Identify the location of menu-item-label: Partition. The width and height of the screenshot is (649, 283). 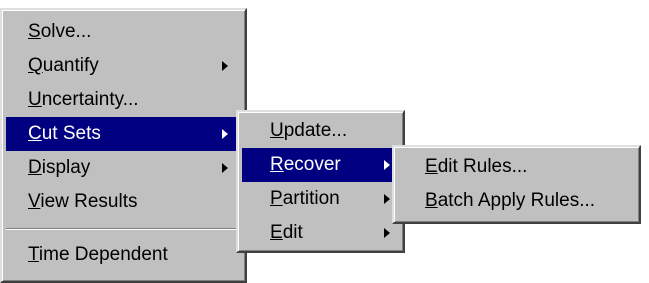
(305, 198).